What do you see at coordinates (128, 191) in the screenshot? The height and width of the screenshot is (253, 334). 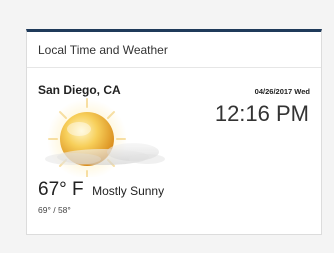 I see `condition-label: Mostly Sunny` at bounding box center [128, 191].